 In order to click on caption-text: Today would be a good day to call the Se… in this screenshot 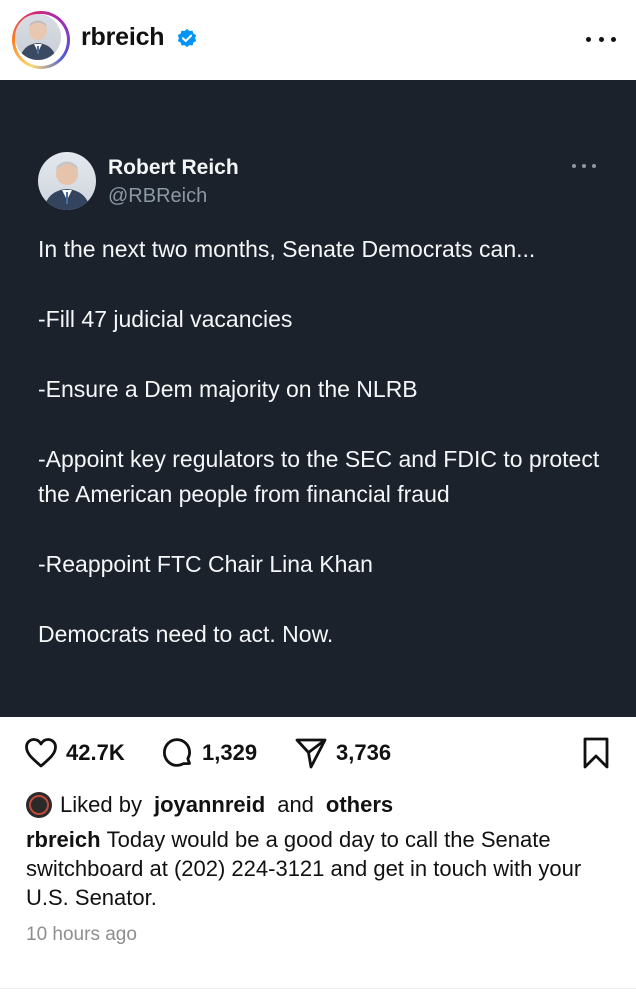, I will do `click(304, 868)`.